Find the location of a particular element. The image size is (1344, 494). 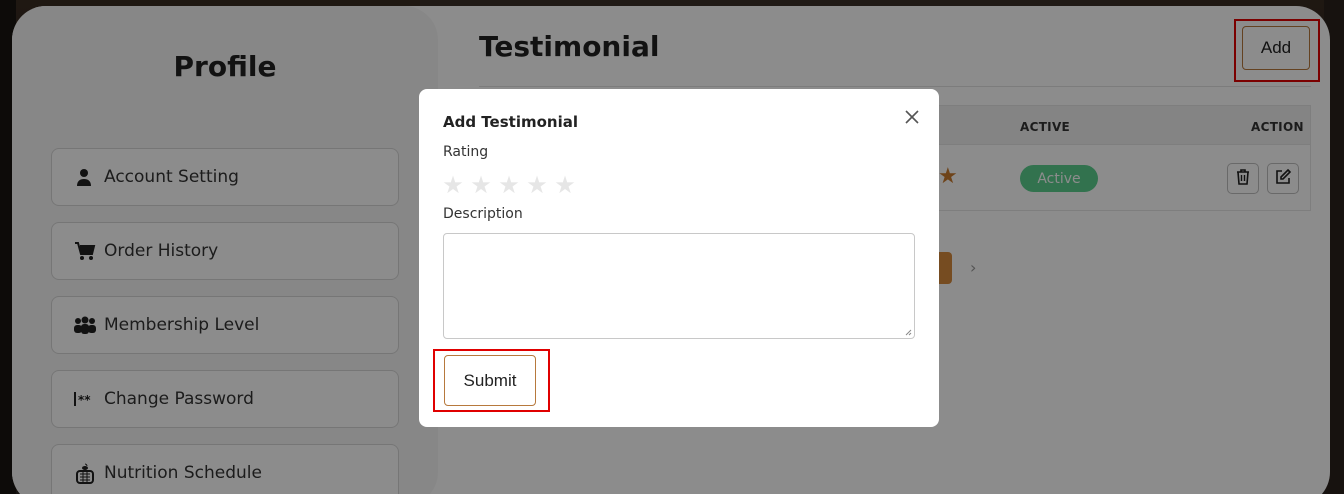

modal-title: Add Testimonial is located at coordinates (510, 122).